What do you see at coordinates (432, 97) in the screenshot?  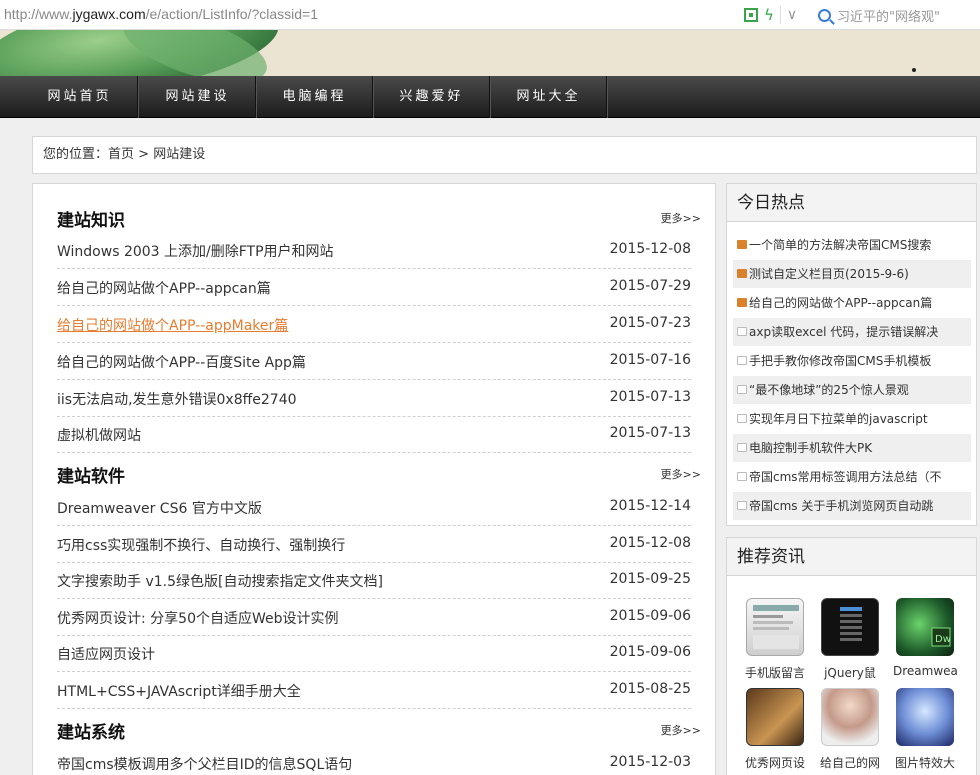 I see `nav-item-hobbies: 兴趣爱好` at bounding box center [432, 97].